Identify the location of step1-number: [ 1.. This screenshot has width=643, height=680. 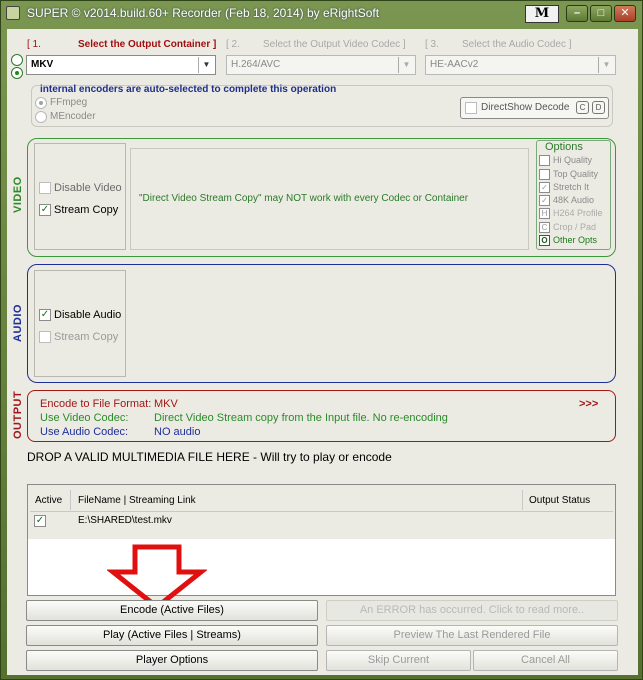
(34, 44).